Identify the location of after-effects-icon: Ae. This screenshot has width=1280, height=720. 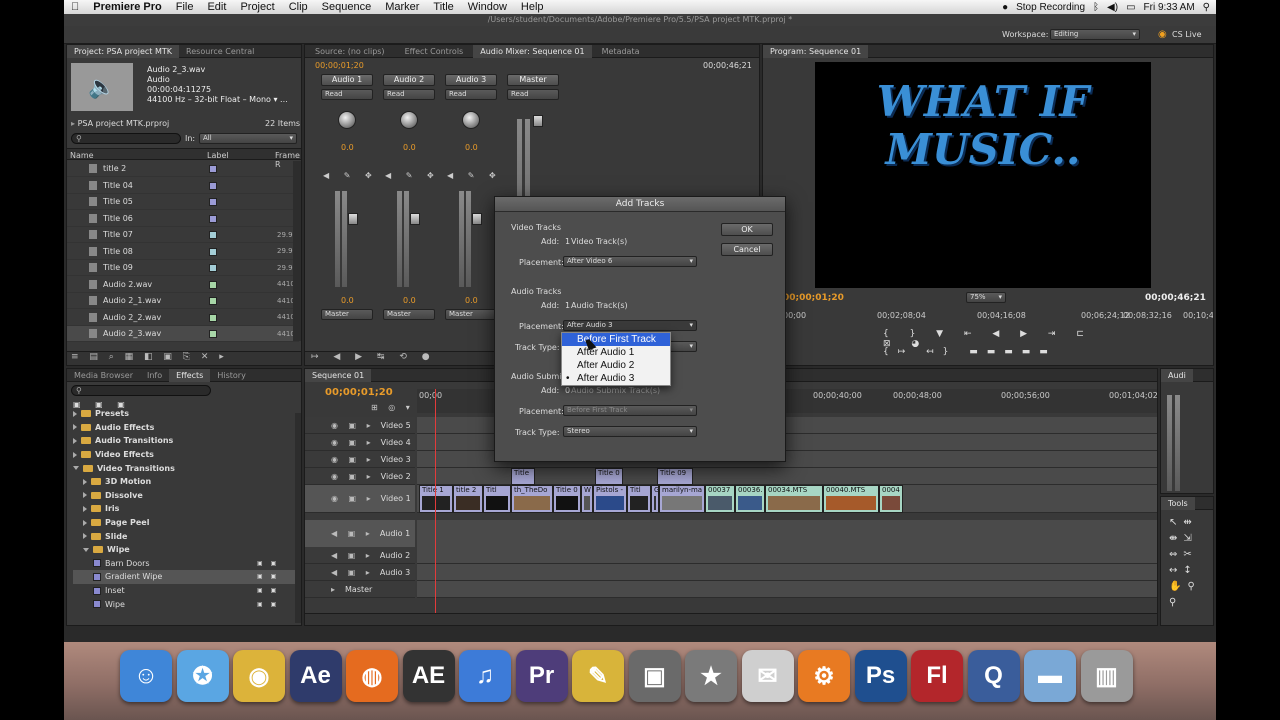
(315, 676).